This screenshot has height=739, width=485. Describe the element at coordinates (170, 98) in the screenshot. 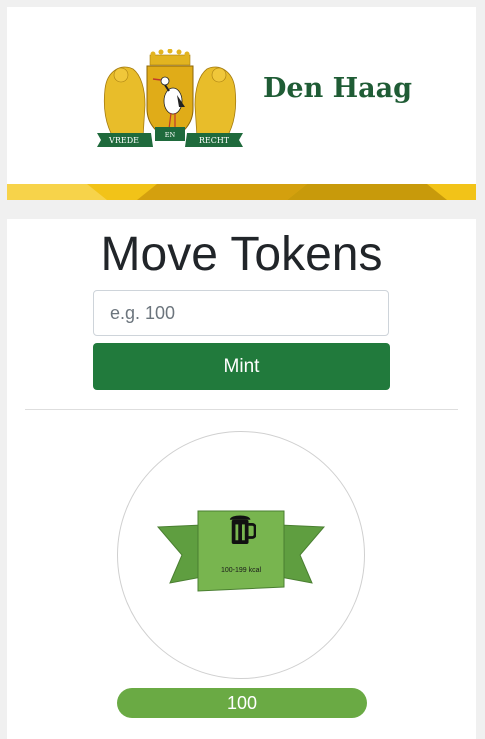

I see `coat-of-arms-logo: VREDE EN RECHT` at that location.